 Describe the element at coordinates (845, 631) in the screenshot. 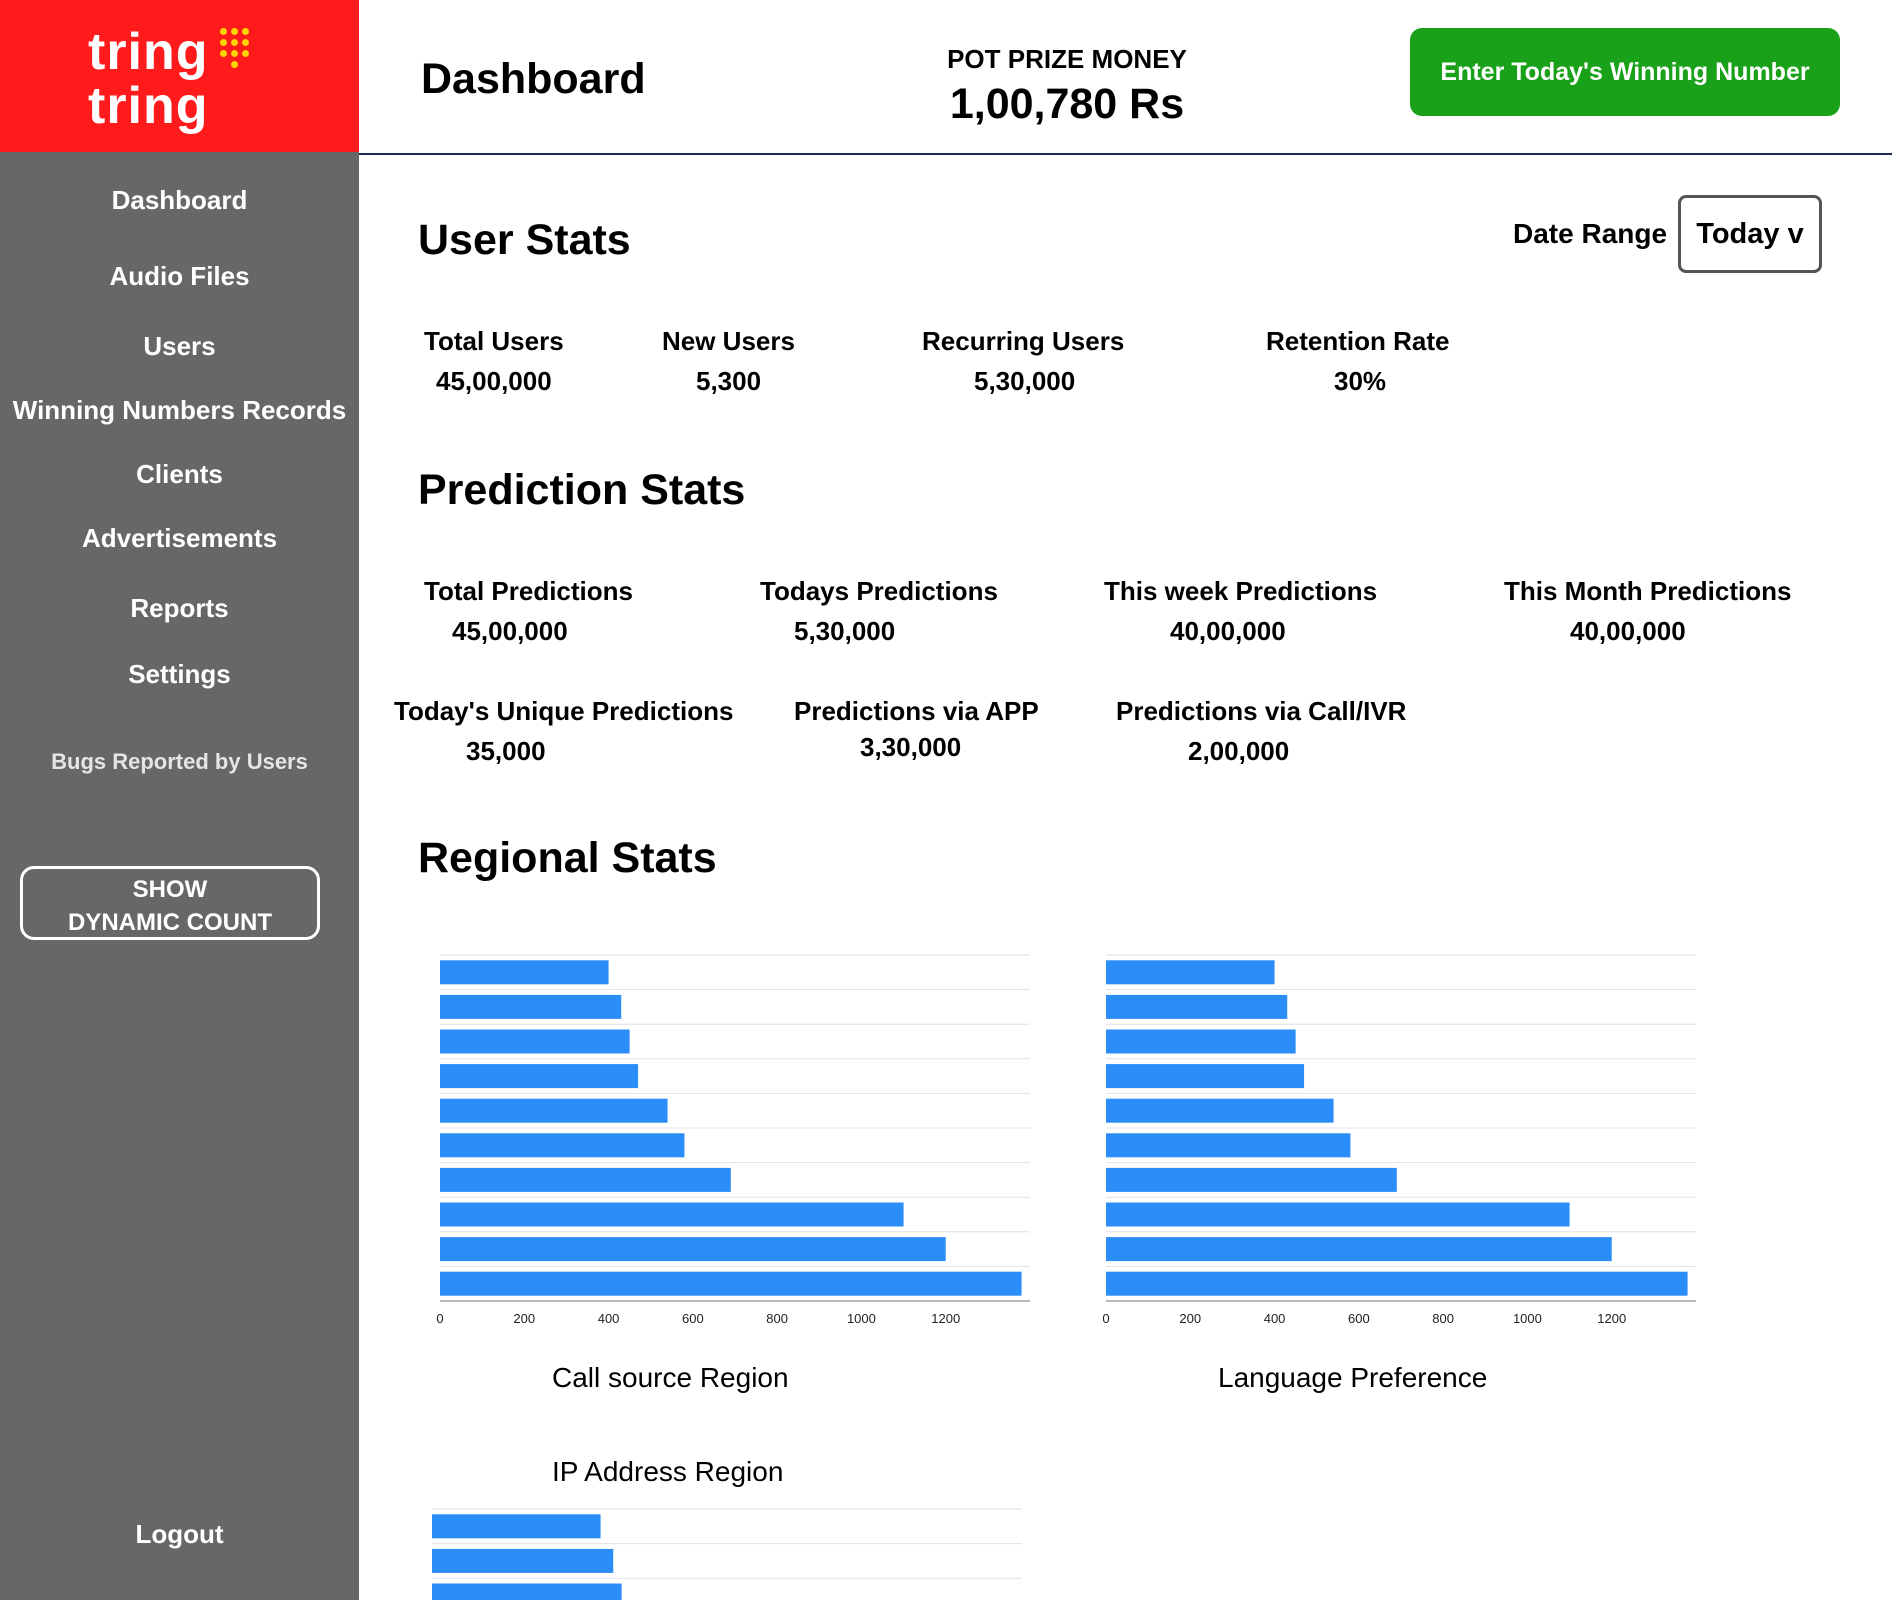

I see `stat-todays-predictions-value: 5,30,000` at that location.